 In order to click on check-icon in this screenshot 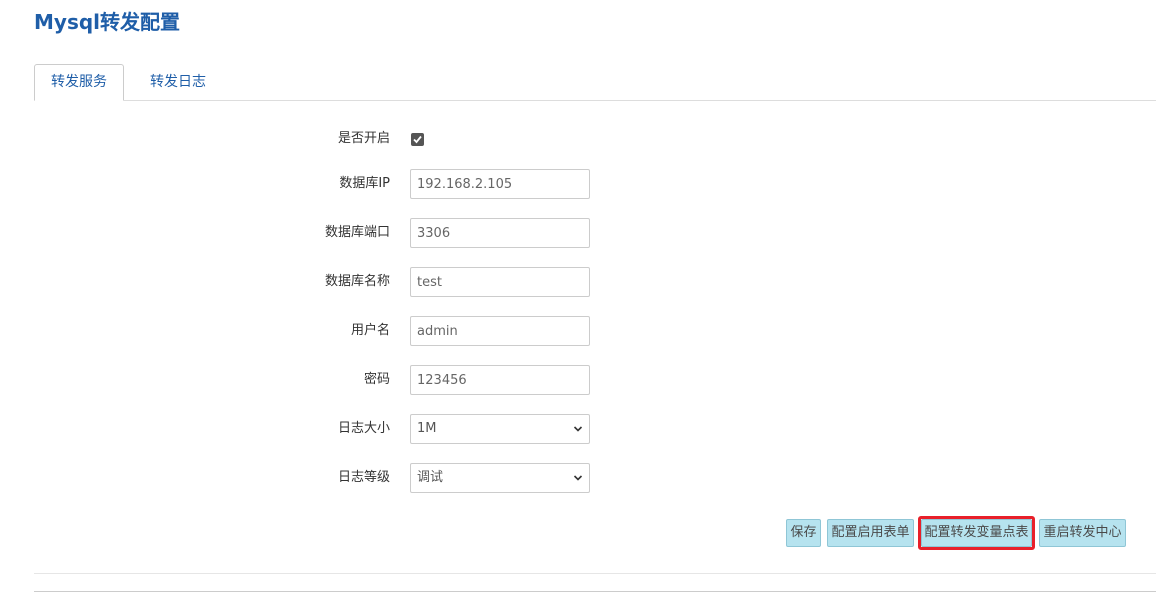, I will do `click(417, 139)`.